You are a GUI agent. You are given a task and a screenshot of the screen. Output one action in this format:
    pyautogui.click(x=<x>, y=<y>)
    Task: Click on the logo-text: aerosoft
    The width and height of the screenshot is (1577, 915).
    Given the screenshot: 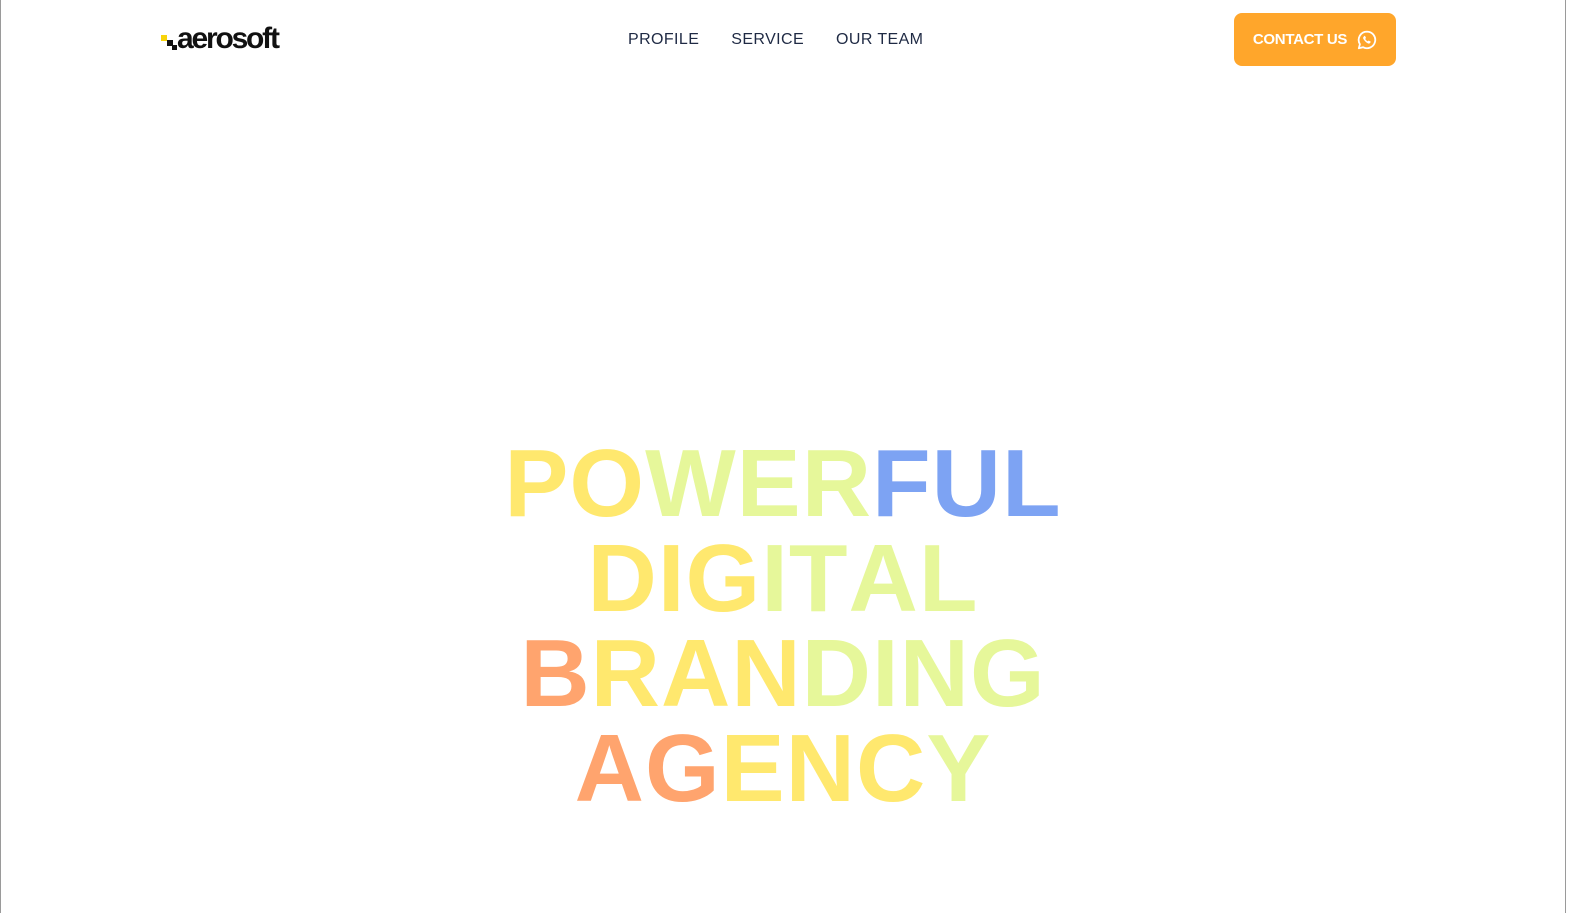 What is the action you would take?
    pyautogui.click(x=228, y=38)
    